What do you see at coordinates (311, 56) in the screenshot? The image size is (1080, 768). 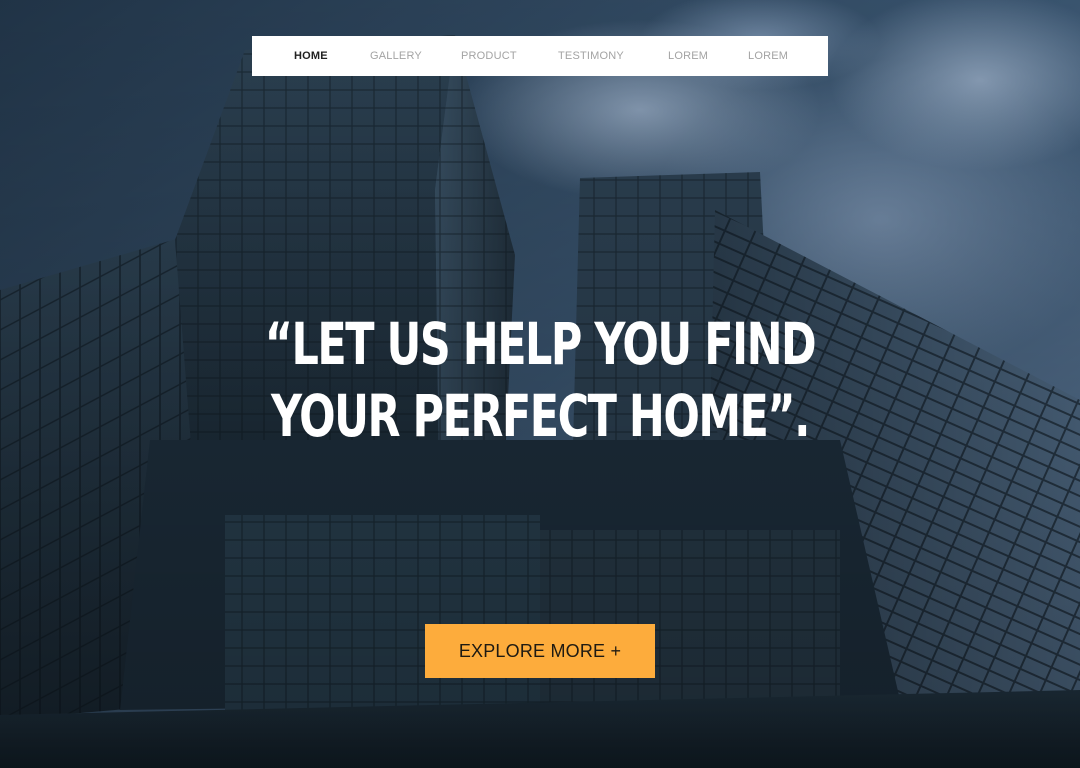 I see `nav-item-home: HOME` at bounding box center [311, 56].